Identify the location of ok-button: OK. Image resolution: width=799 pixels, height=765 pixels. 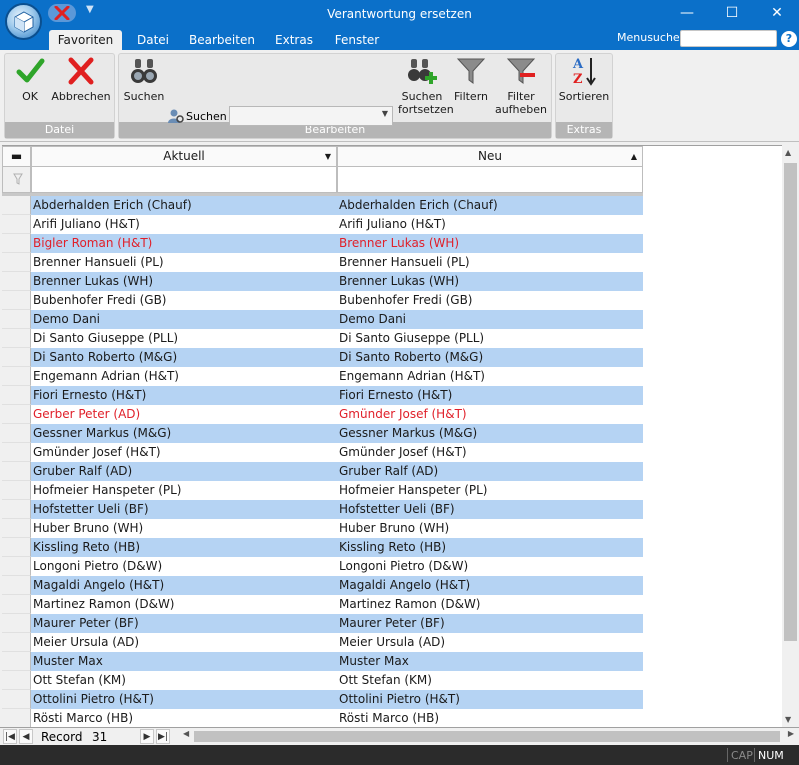
(30, 79).